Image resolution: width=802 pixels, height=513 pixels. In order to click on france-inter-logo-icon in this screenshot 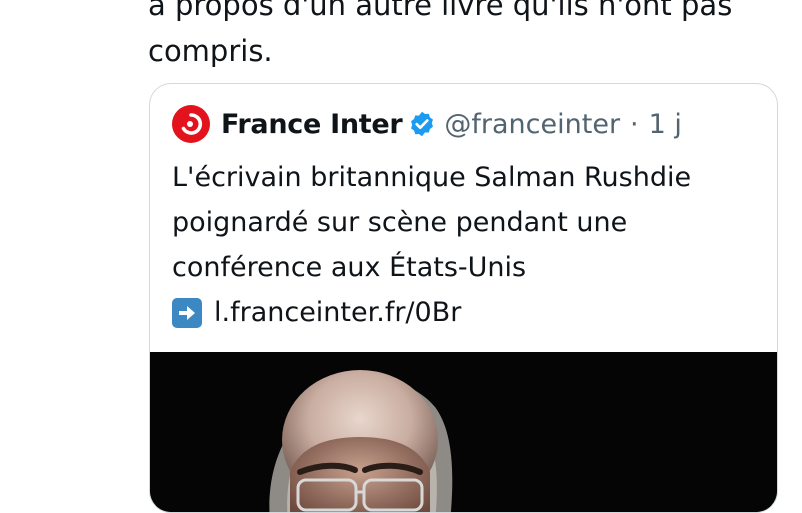, I will do `click(191, 124)`.